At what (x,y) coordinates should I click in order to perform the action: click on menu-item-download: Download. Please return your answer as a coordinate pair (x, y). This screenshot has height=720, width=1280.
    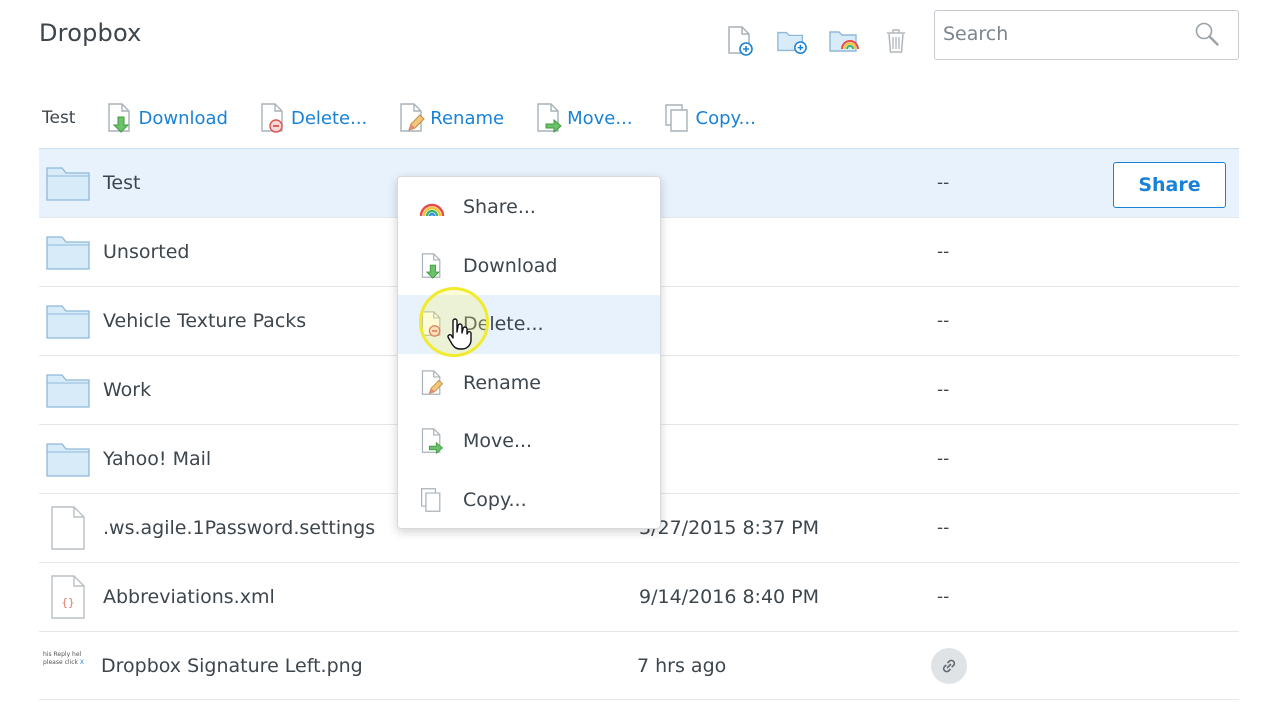
    Looking at the image, I should click on (529, 266).